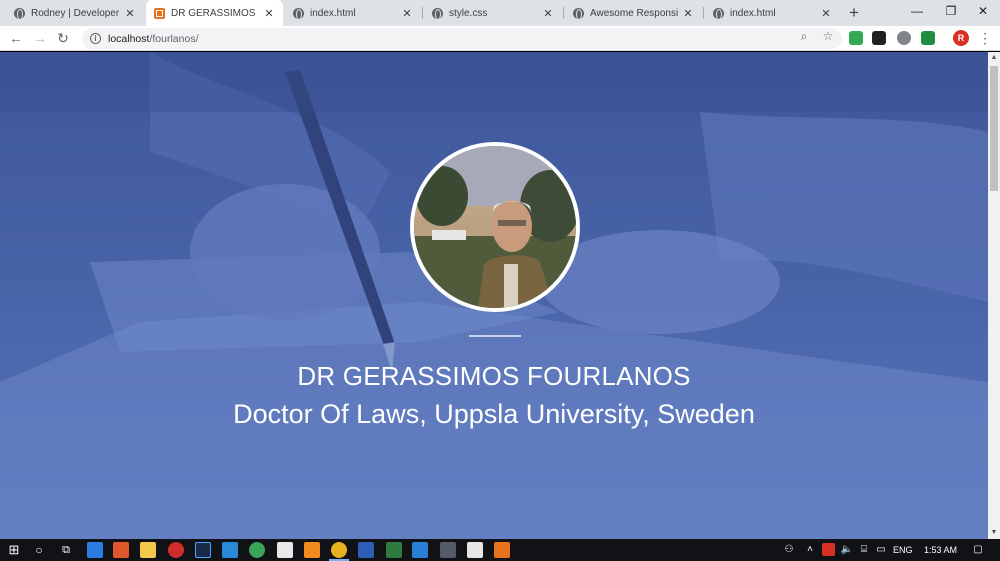 The width and height of the screenshot is (1000, 561). Describe the element at coordinates (789, 550) in the screenshot. I see `people-icon: ⚇` at that location.